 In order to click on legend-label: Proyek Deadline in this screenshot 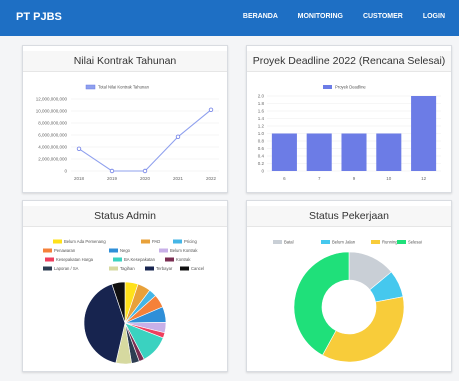, I will do `click(350, 87)`.